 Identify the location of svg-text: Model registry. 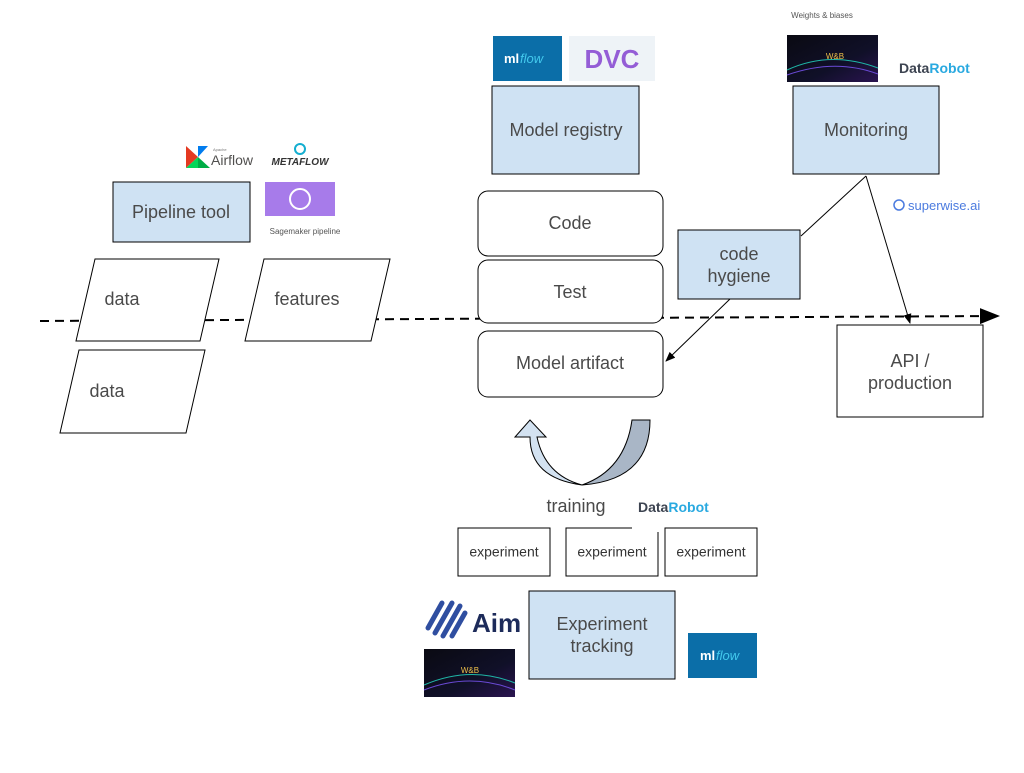
(565, 130).